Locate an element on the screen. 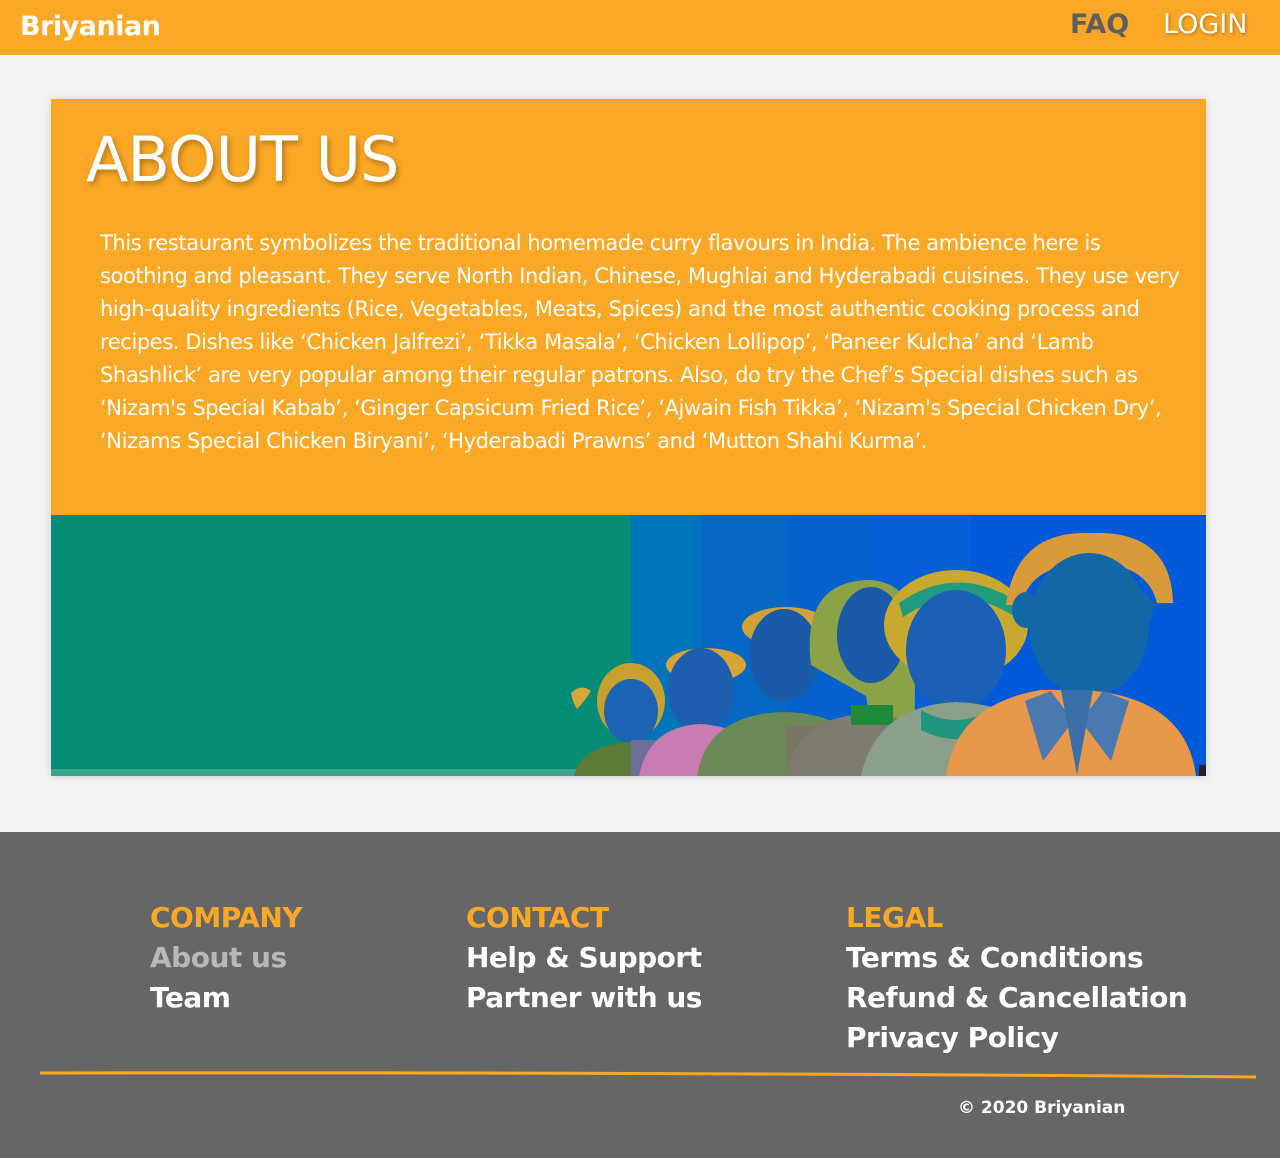 This screenshot has width=1280, height=1158. footer-contact-column: CONTACT Help & Support Partner with us is located at coordinates (584, 958).